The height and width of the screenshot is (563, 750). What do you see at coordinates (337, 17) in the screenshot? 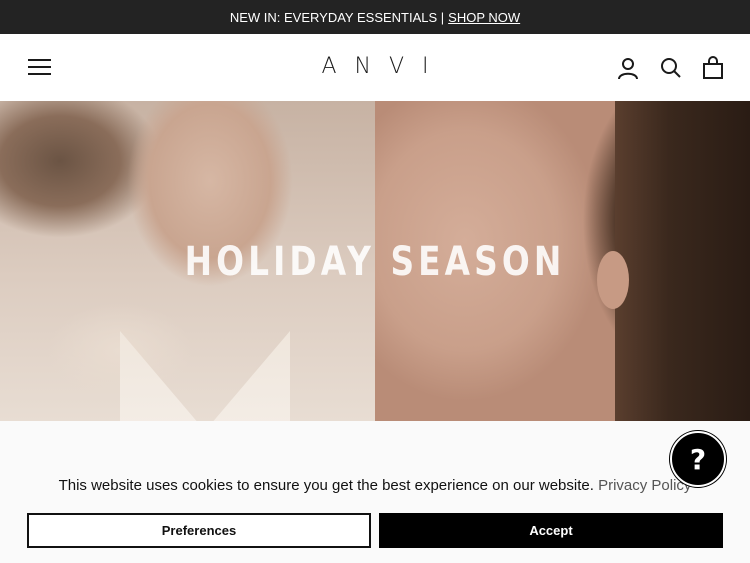
I see `announcement-text: NEW IN: EVERYDAY ESSENTIALS |` at bounding box center [337, 17].